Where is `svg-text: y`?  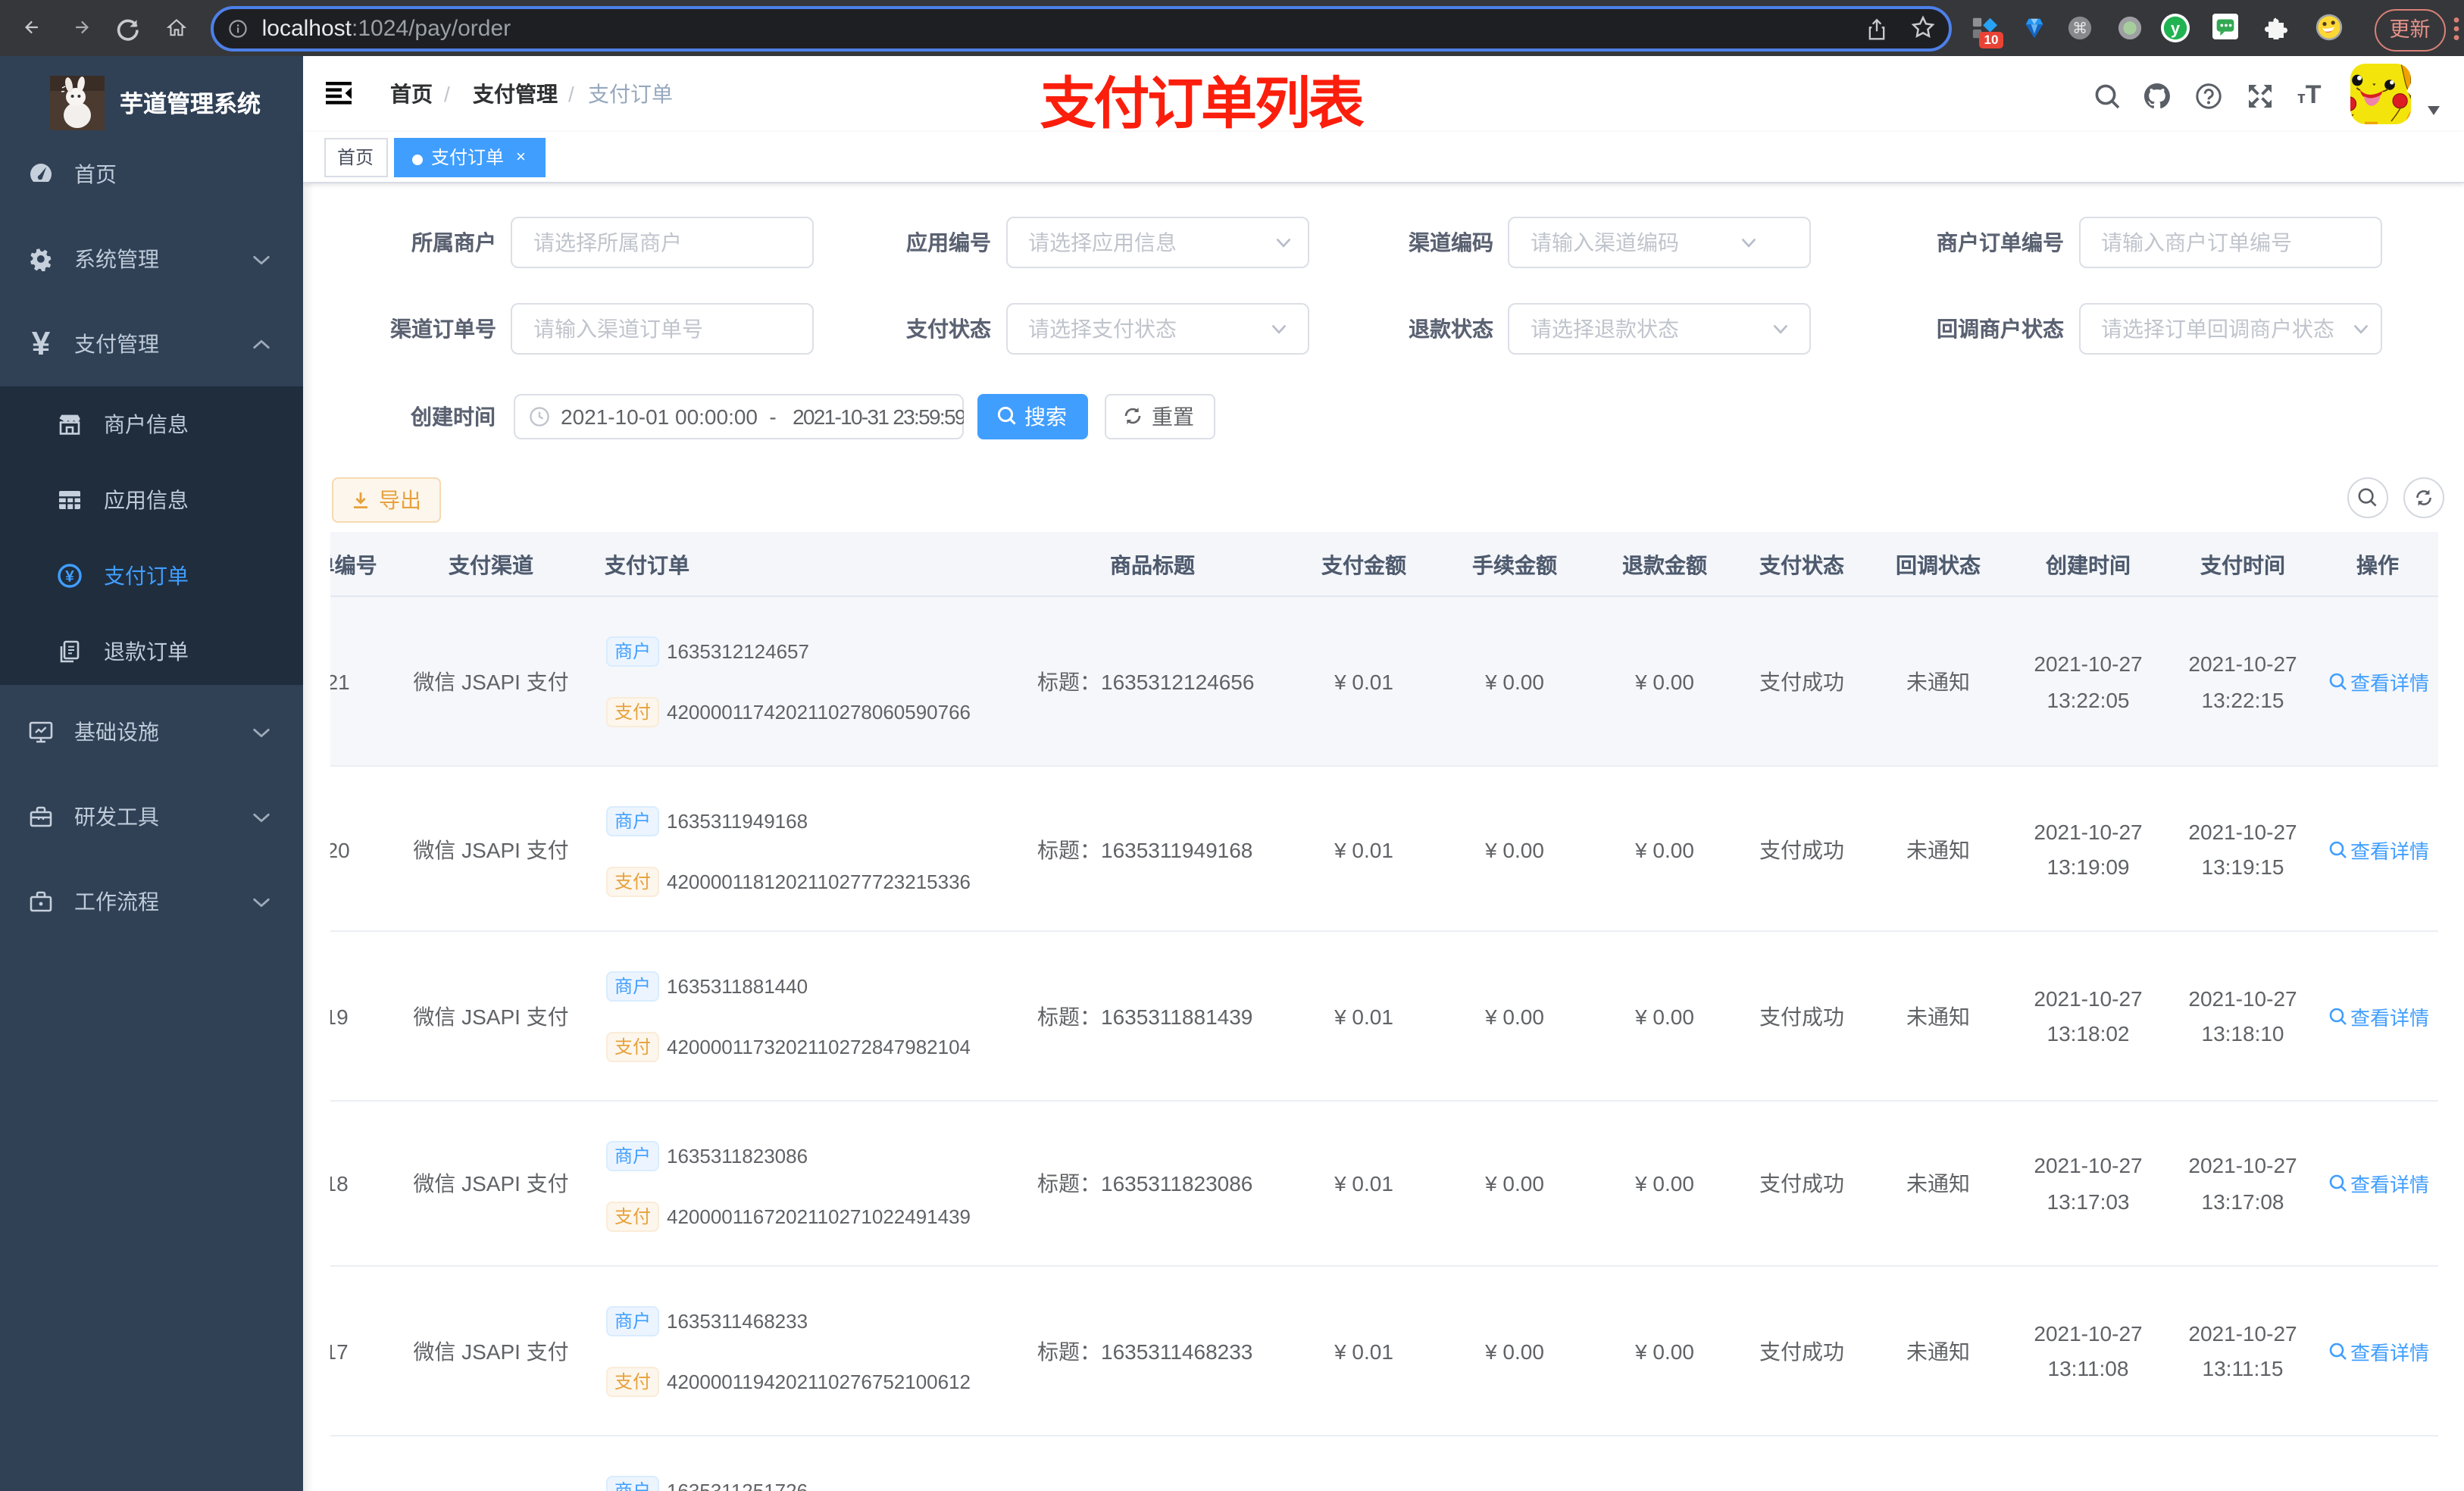 svg-text: y is located at coordinates (2176, 27).